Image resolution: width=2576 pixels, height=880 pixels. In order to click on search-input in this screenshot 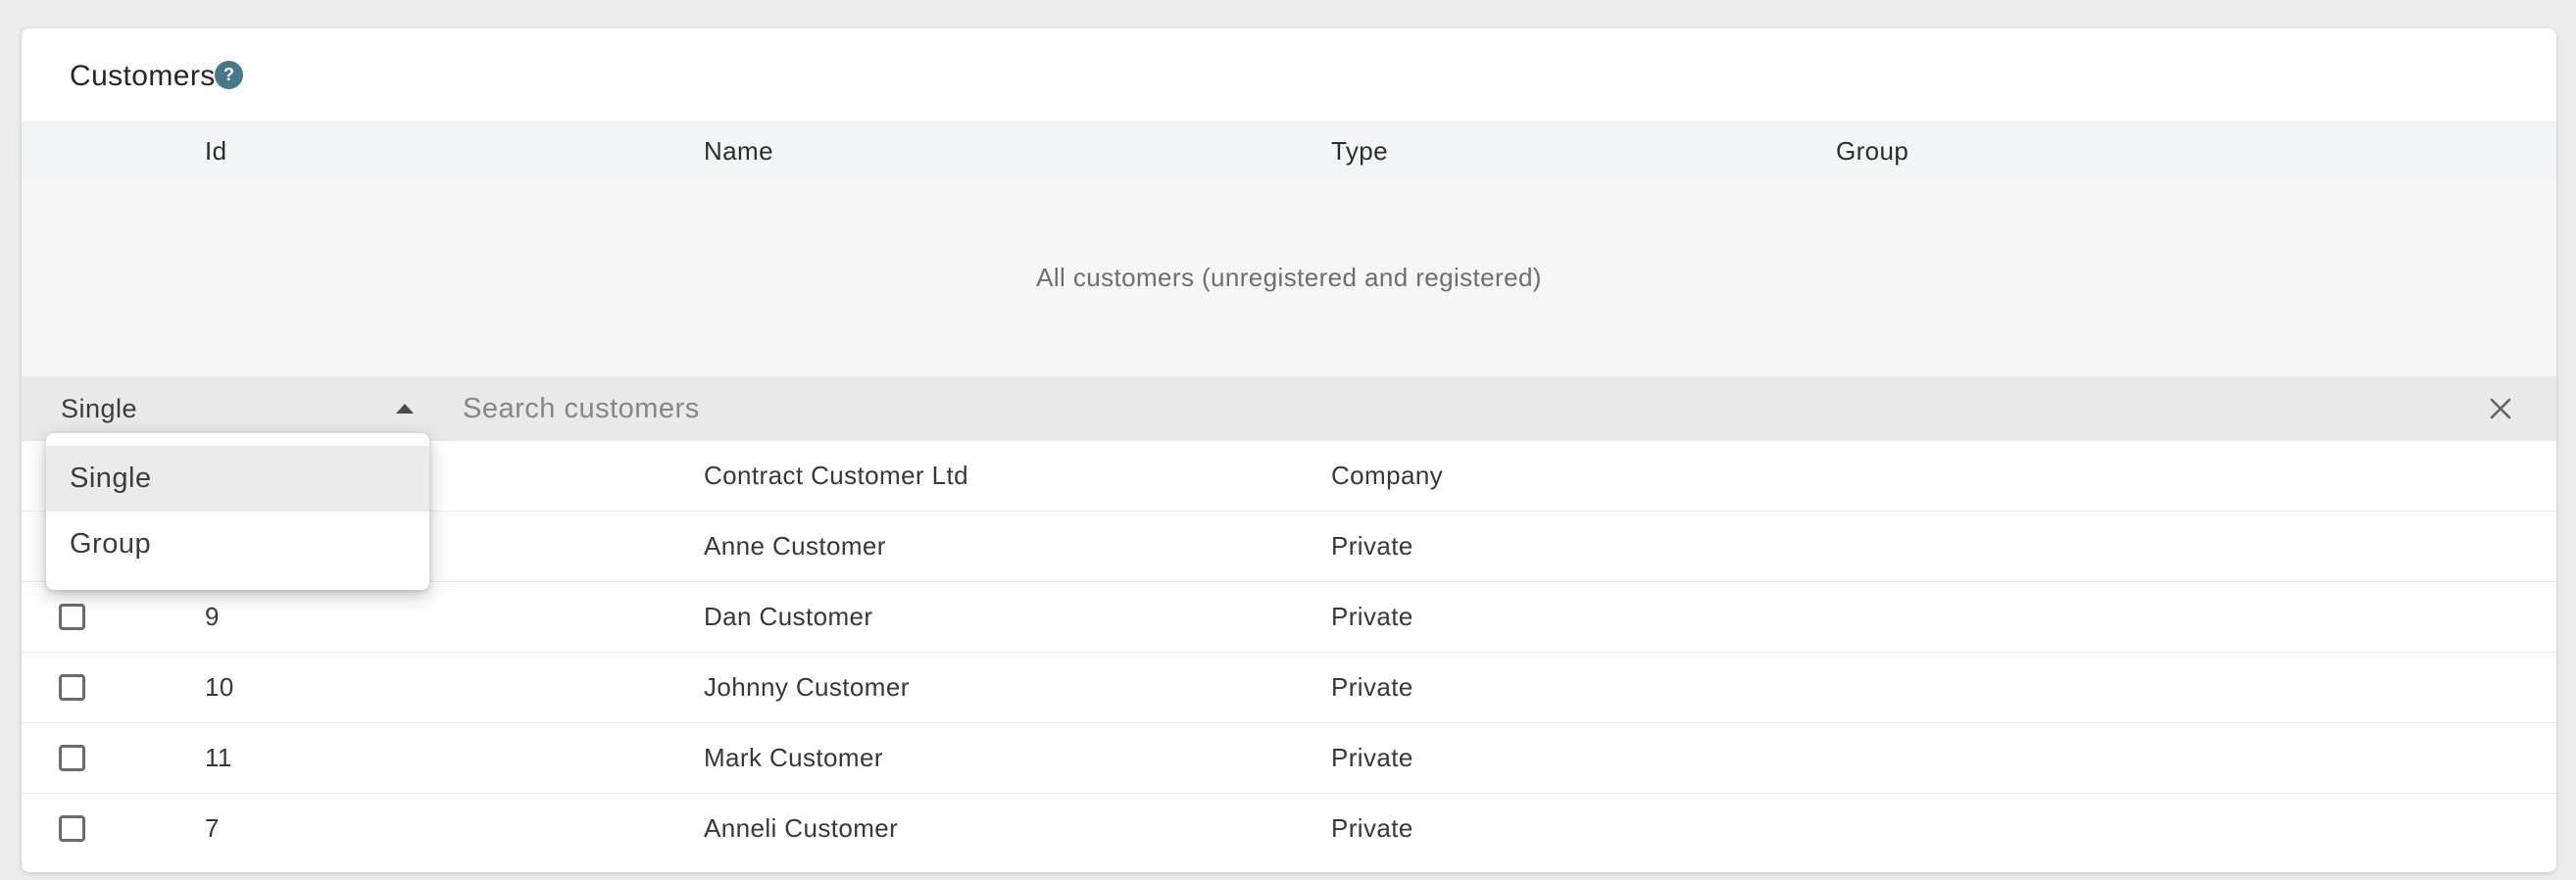, I will do `click(1433, 408)`.